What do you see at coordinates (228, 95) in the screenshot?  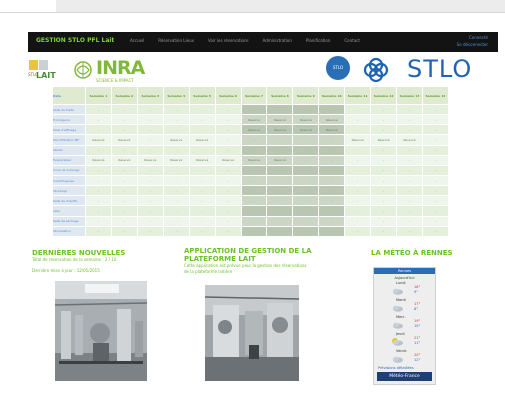 I see `table-column-header: Semaine 6` at bounding box center [228, 95].